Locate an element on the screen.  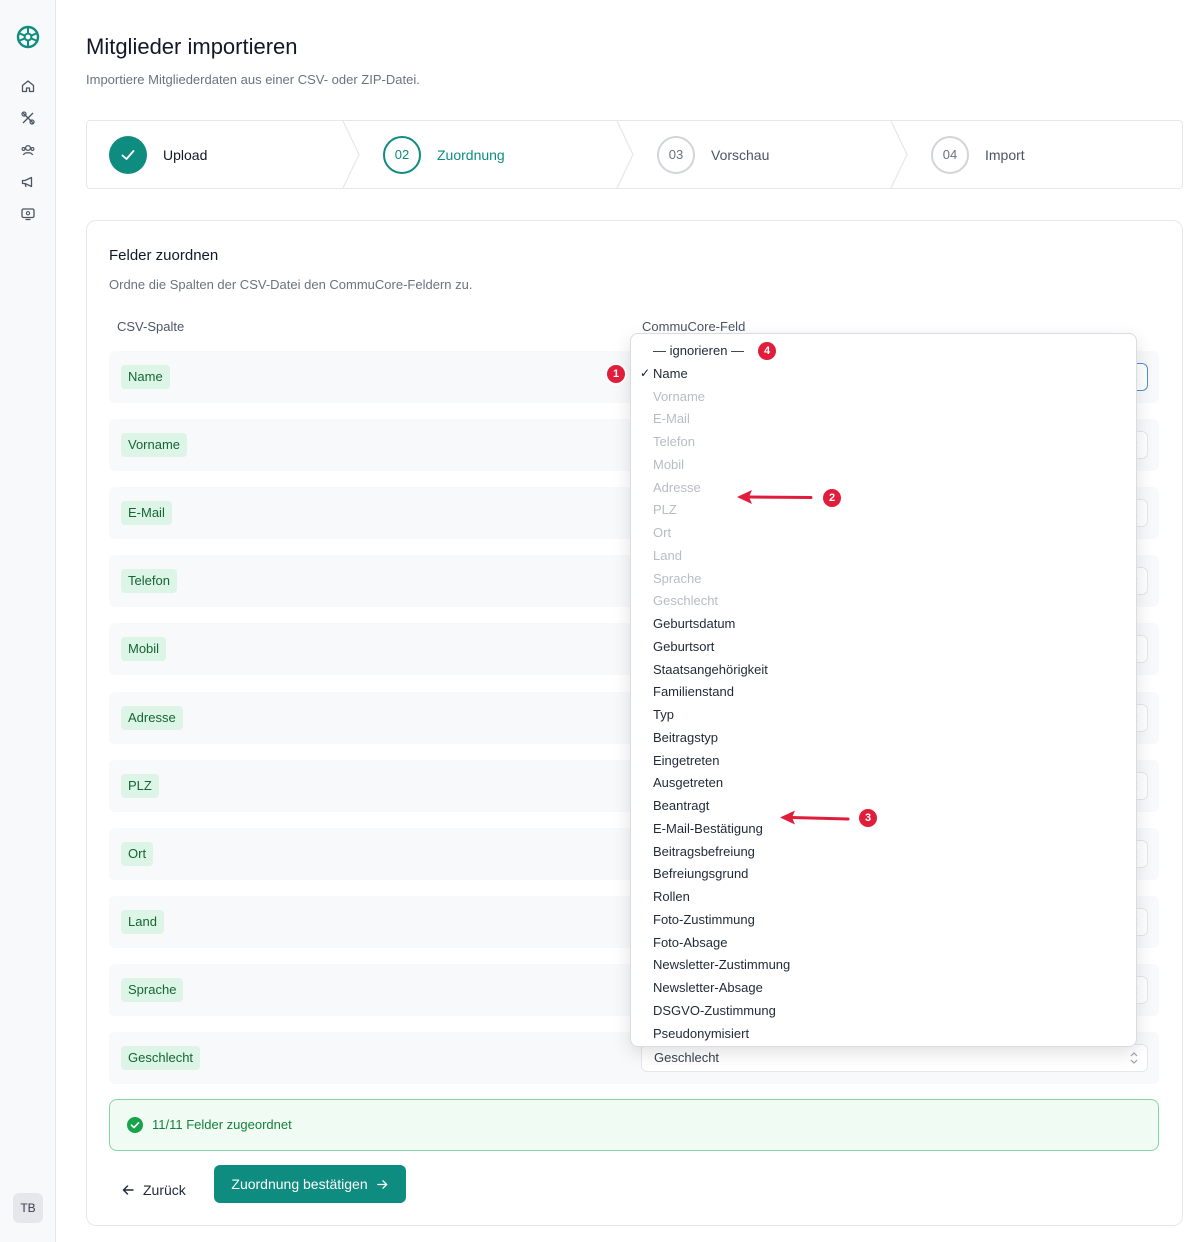
avatar: TB is located at coordinates (28, 1208).